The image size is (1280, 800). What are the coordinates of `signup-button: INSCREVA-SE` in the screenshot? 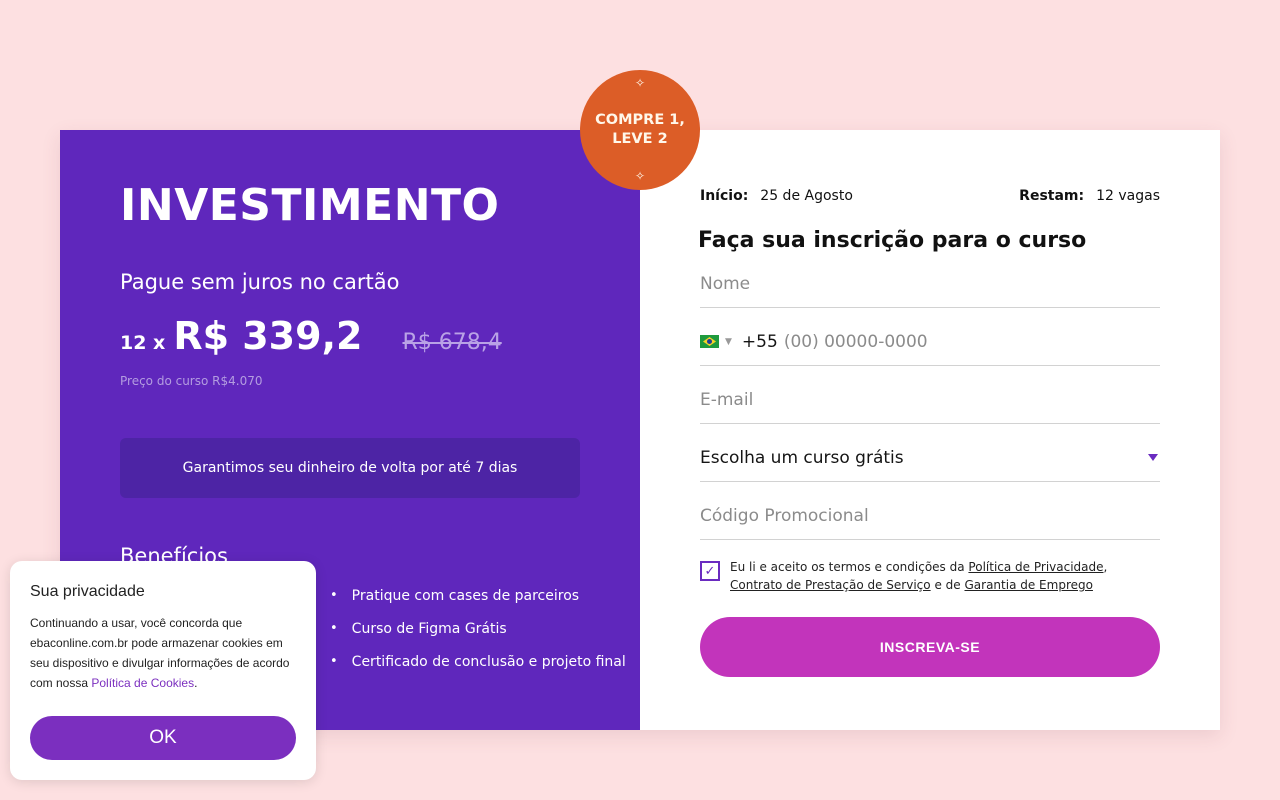 It's located at (930, 647).